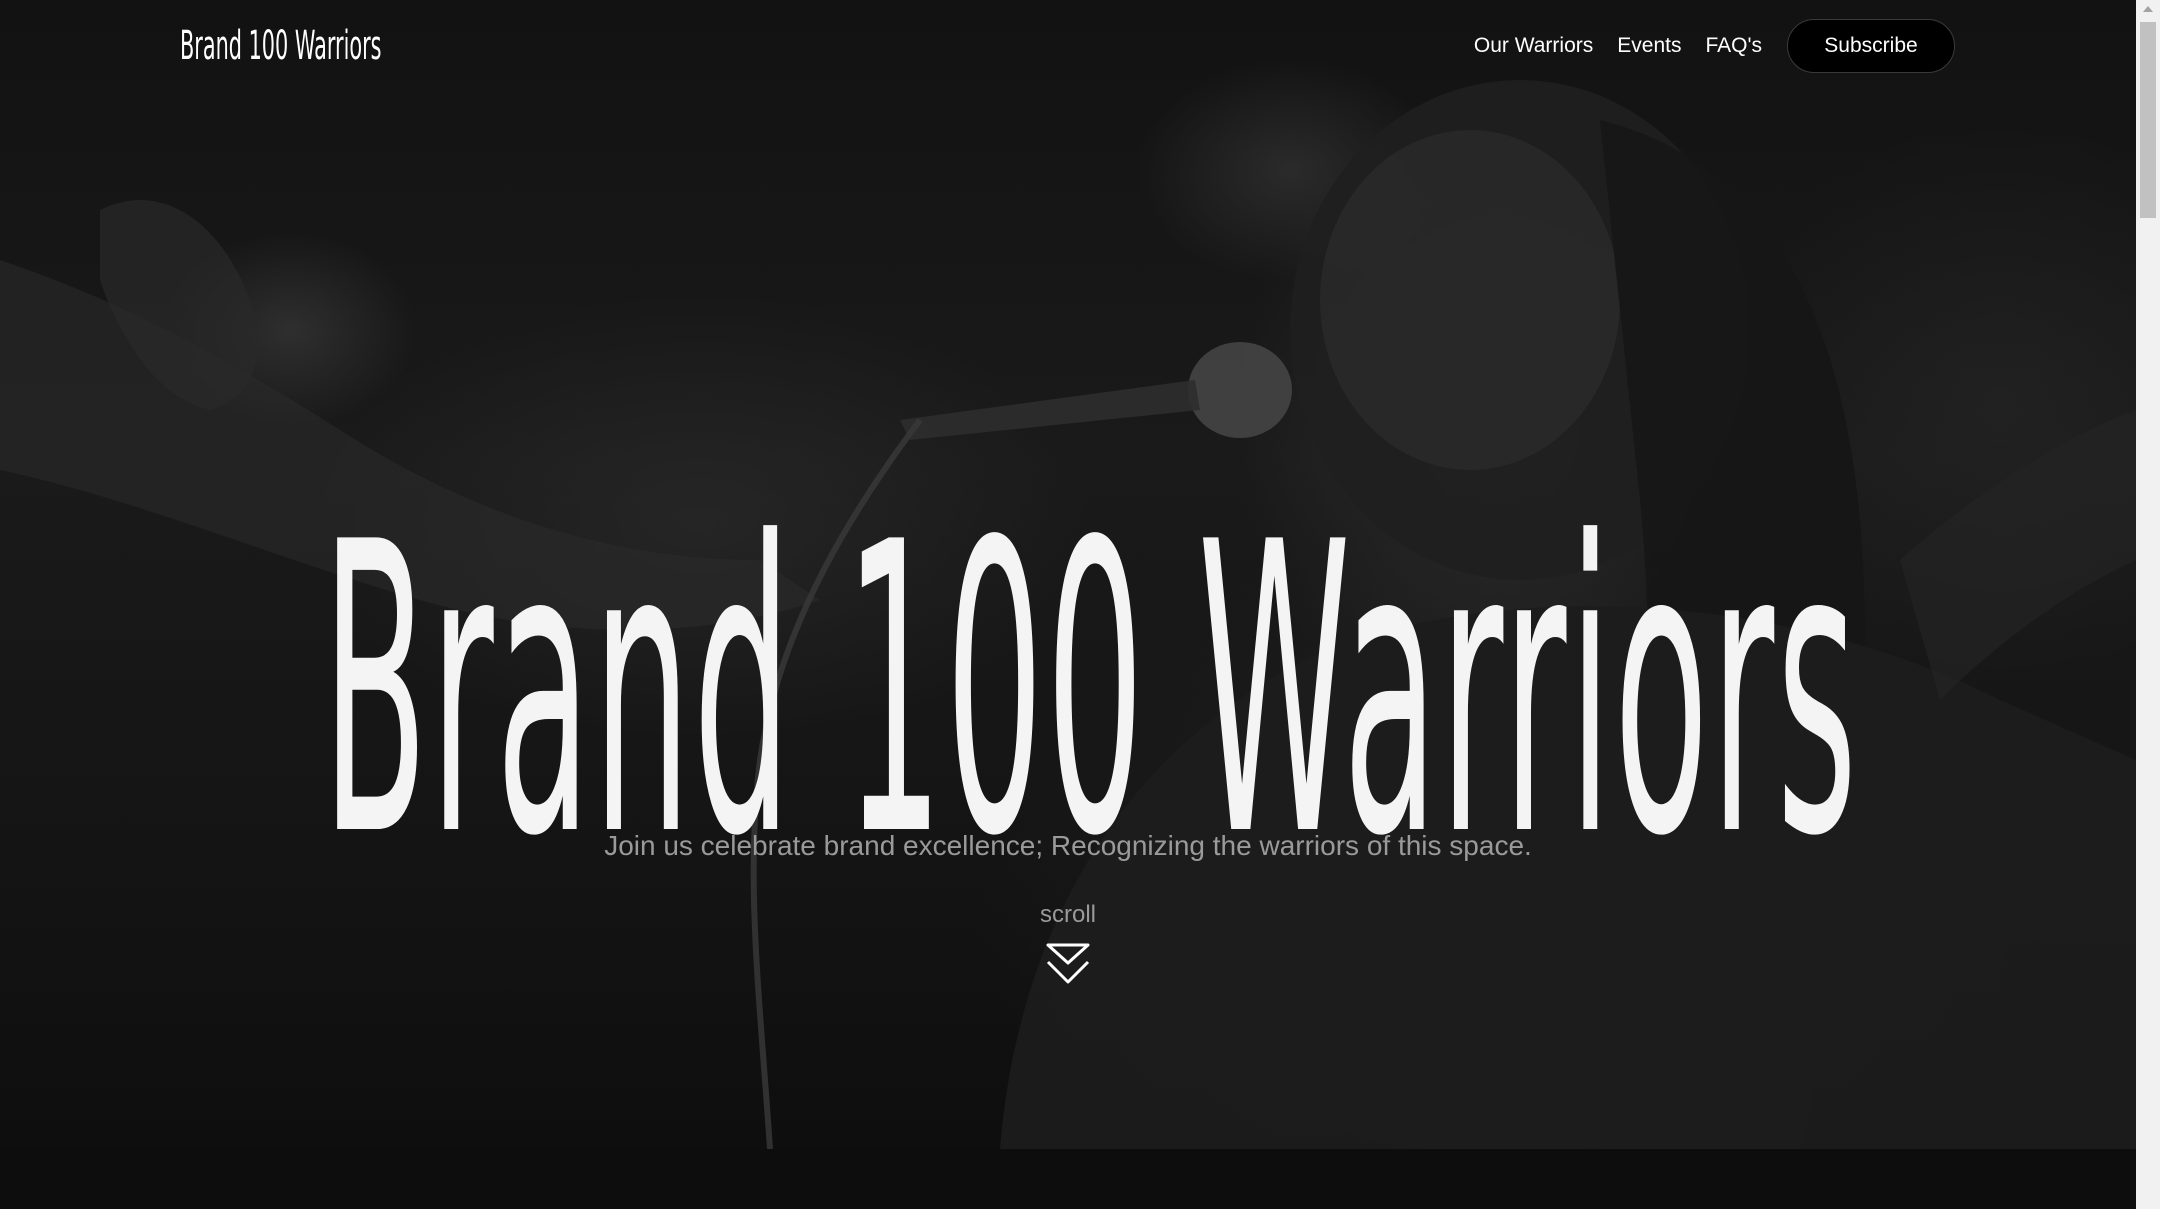  What do you see at coordinates (2148, 9) in the screenshot?
I see `scroll-up-arrow-icon` at bounding box center [2148, 9].